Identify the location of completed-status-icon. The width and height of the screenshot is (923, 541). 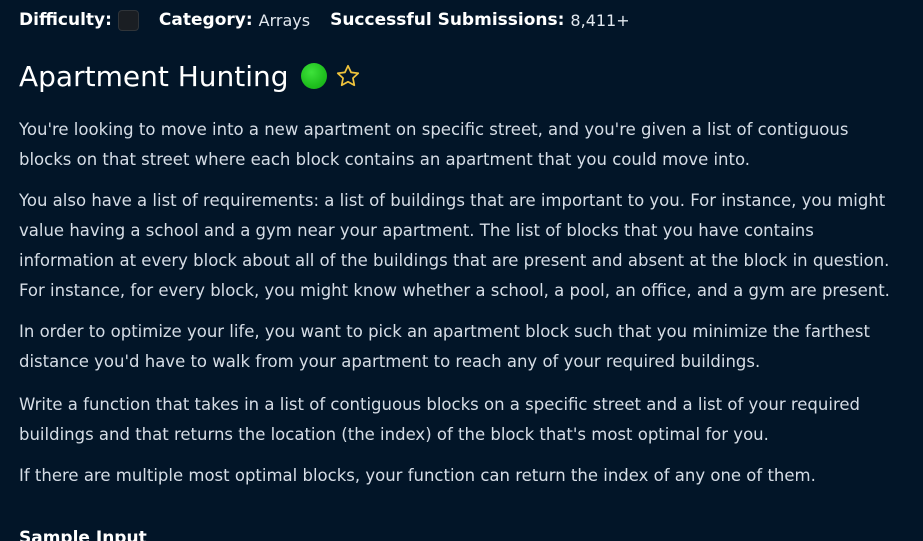
(313, 76).